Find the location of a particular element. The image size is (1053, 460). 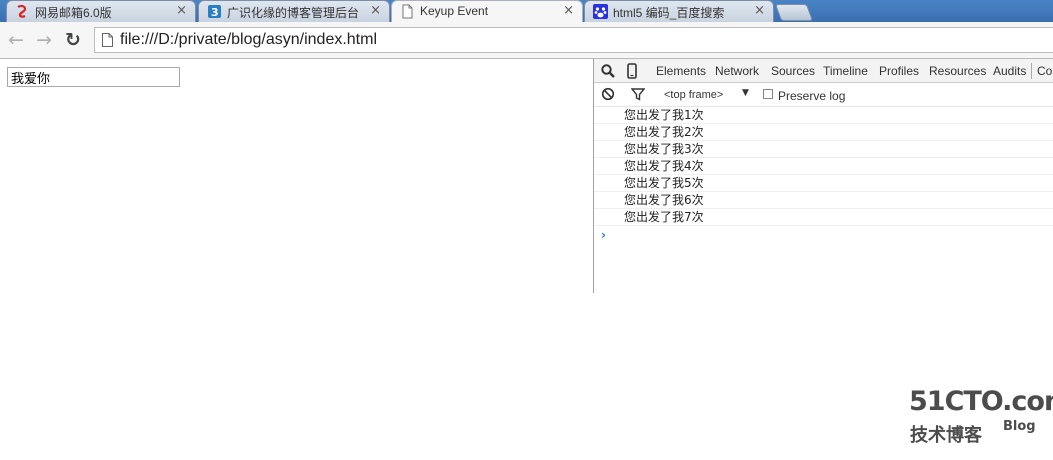

preserve-log-label: Preserve log is located at coordinates (812, 96).